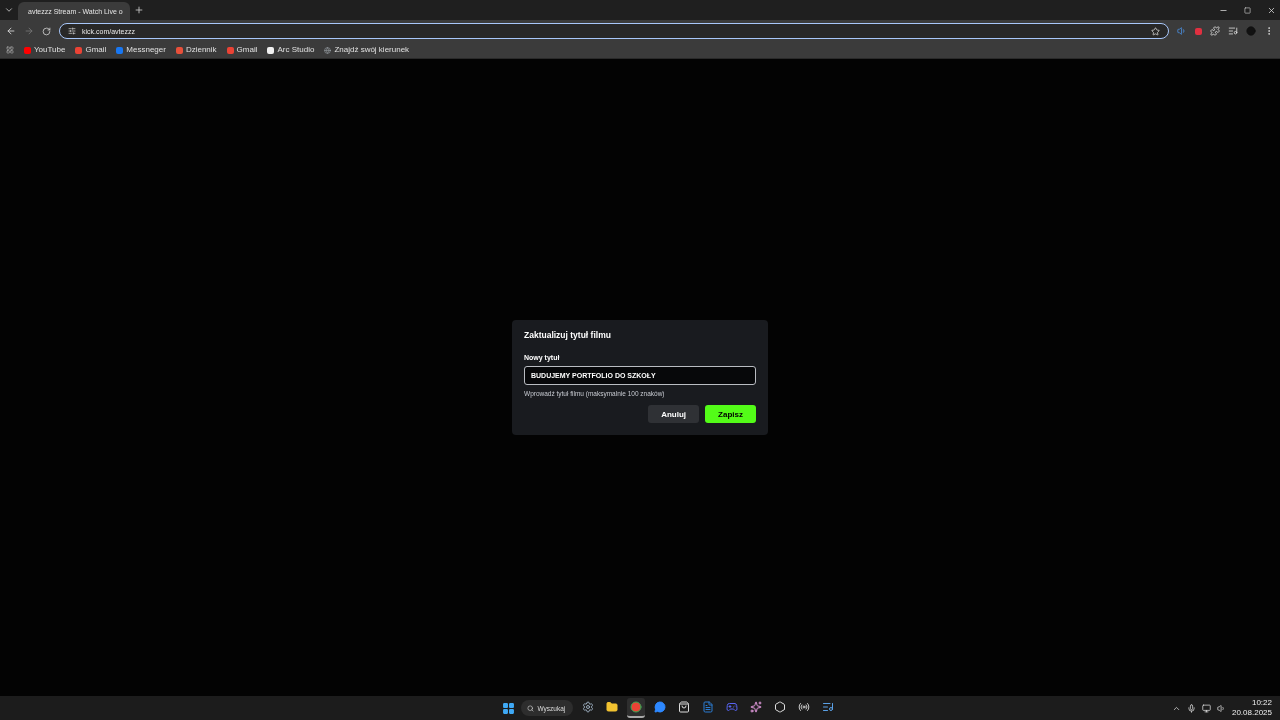  I want to click on cancel-button: Anuluj, so click(674, 414).